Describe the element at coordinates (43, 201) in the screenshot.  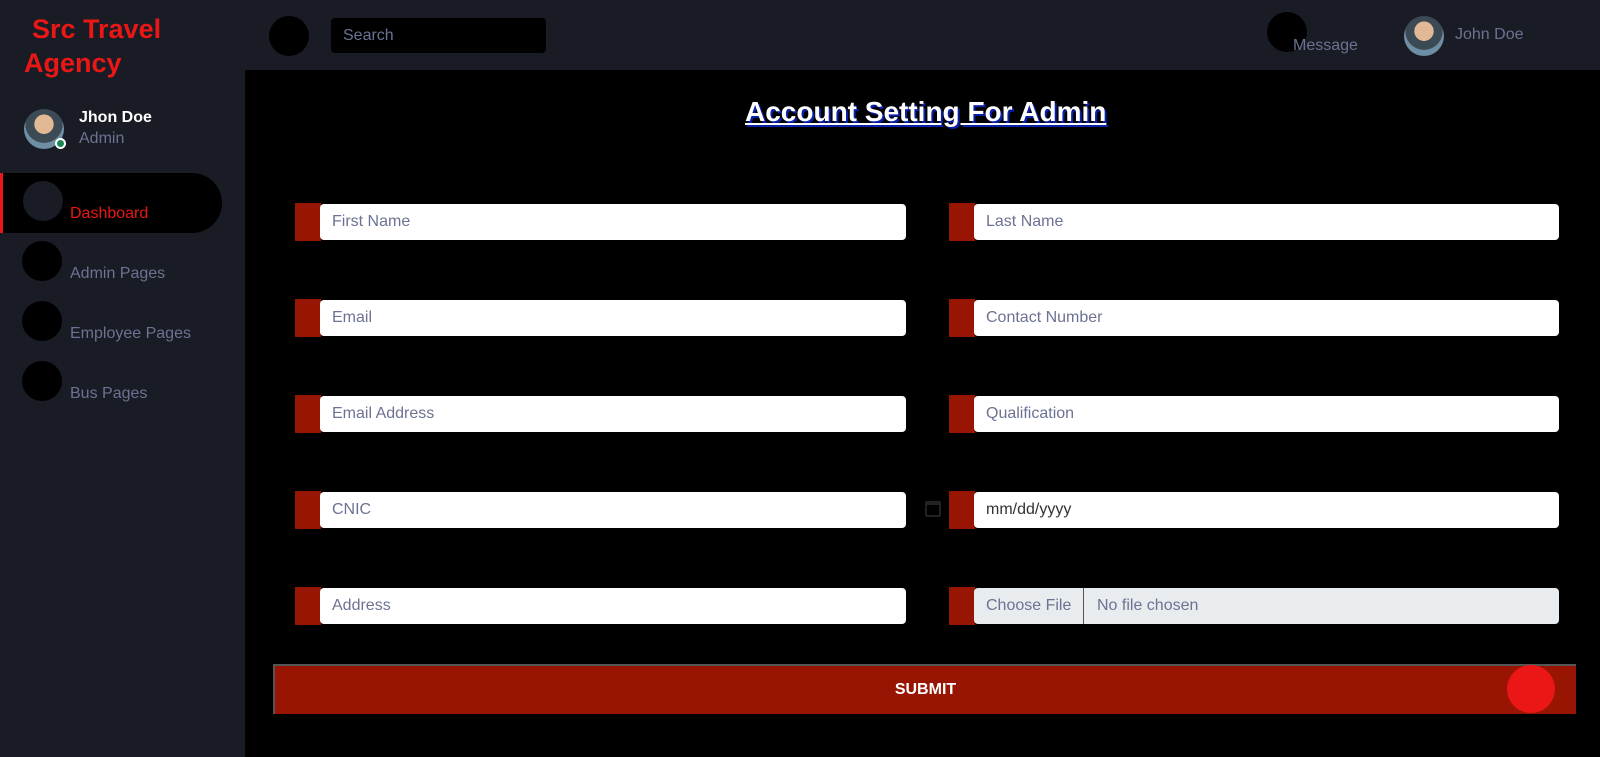
I see `dashboard-icon` at that location.